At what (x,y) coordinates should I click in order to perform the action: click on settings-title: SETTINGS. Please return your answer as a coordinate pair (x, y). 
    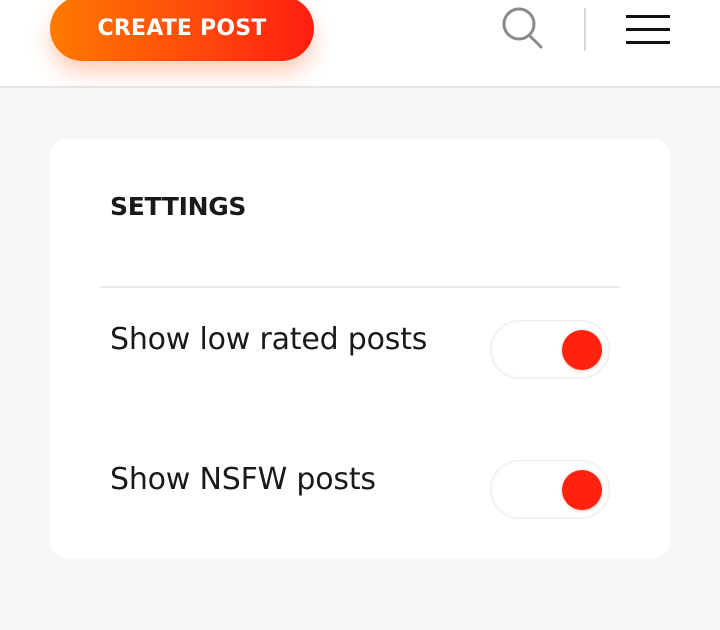
    Looking at the image, I should click on (178, 206).